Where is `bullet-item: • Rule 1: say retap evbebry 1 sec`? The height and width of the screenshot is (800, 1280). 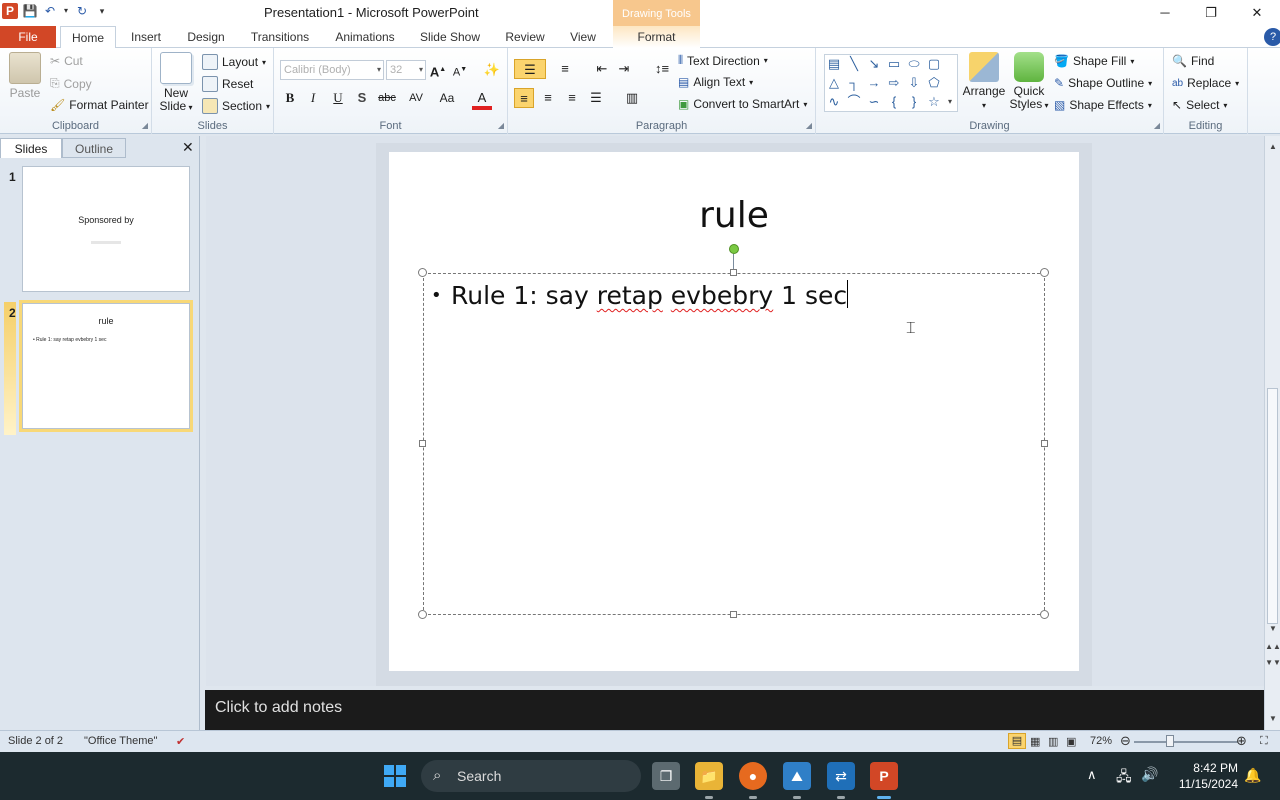 bullet-item: • Rule 1: say retap evbebry 1 sec is located at coordinates (640, 295).